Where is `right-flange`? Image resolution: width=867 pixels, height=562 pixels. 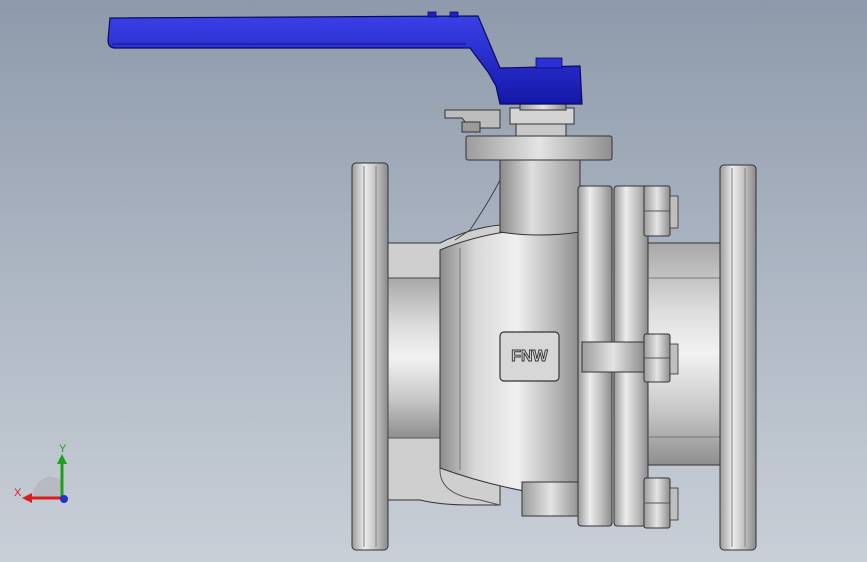
right-flange is located at coordinates (738, 357).